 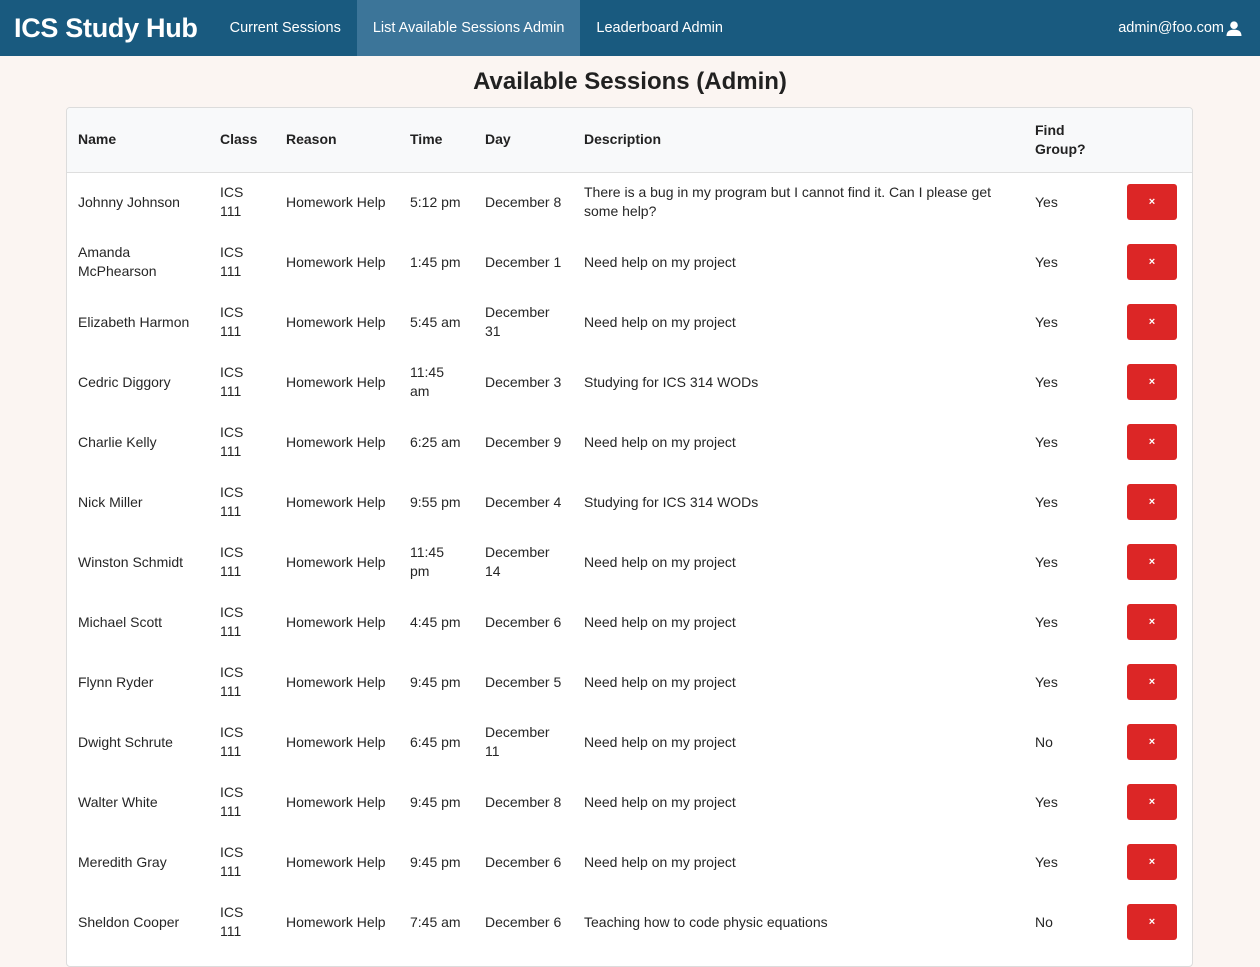 I want to click on cell-time: 11:45 pm, so click(x=427, y=561).